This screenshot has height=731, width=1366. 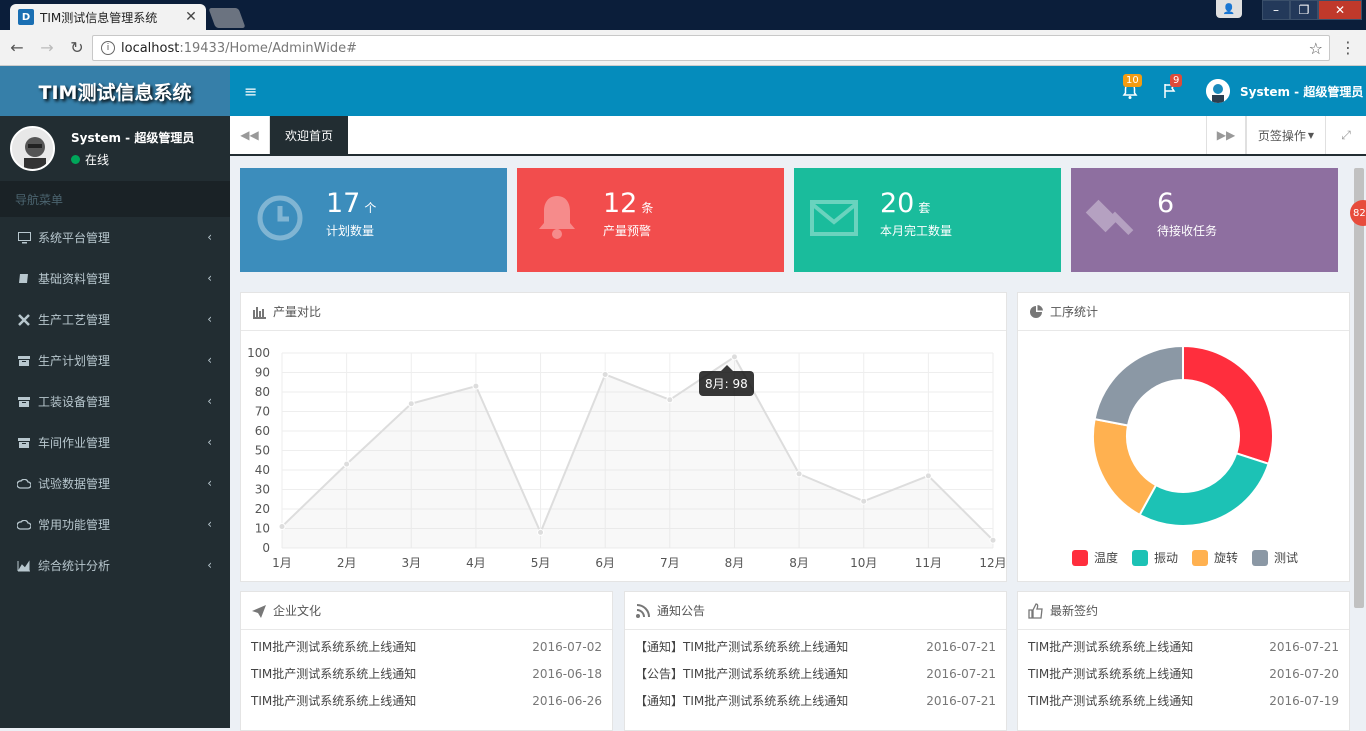 I want to click on x-tick-label: 1月, so click(x=282, y=563).